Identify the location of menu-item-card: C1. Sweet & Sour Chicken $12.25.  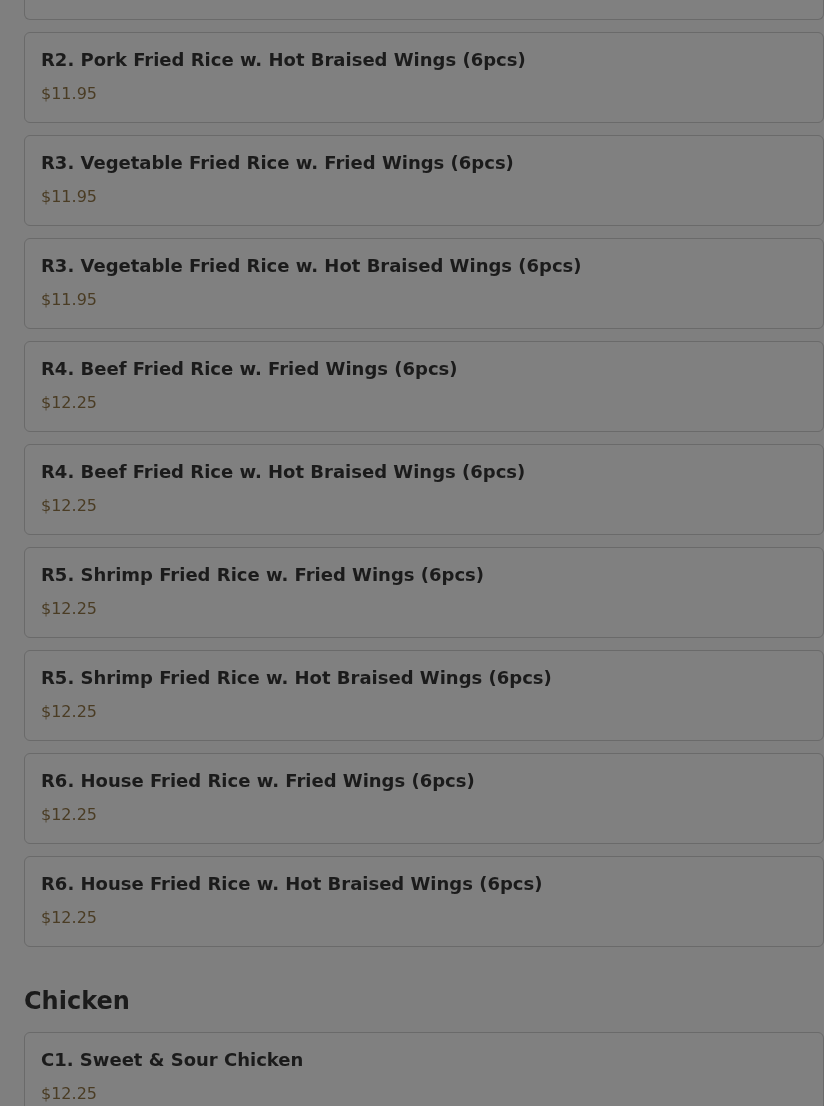
(424, 1069).